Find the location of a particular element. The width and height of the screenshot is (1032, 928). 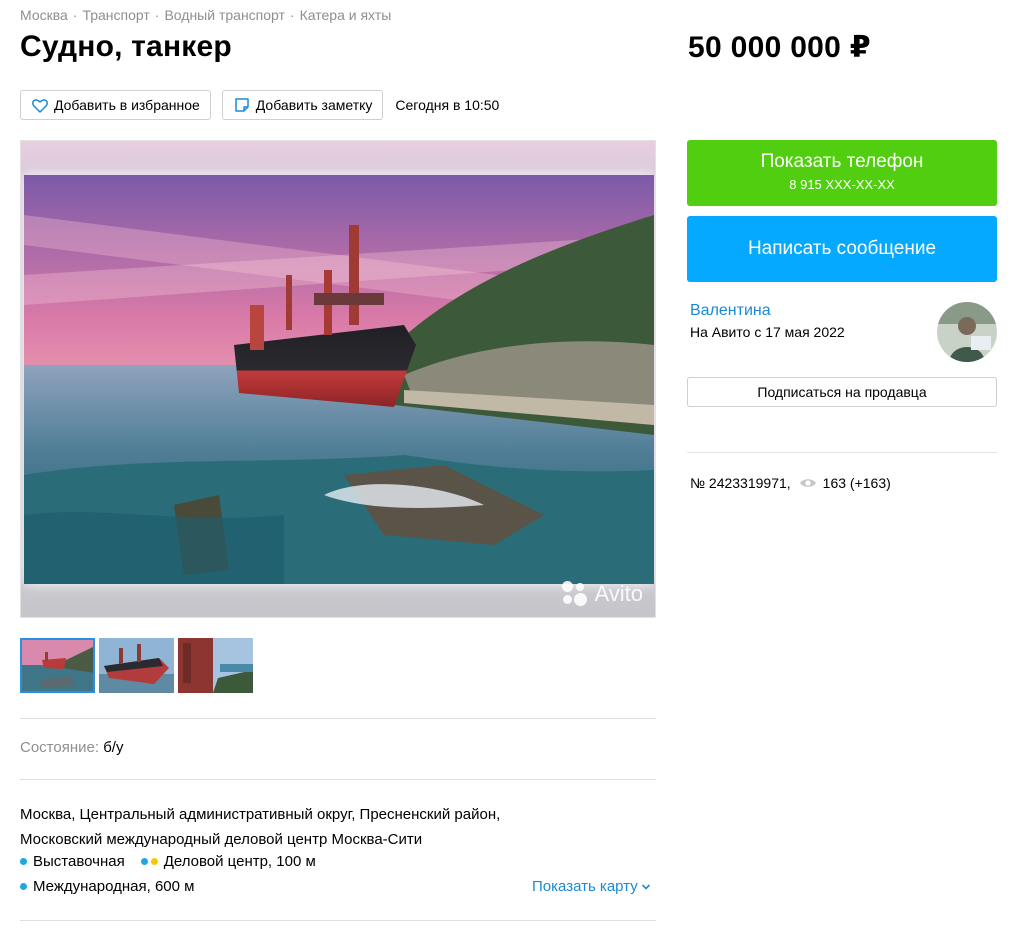

seller-name: Валентина is located at coordinates (730, 311).